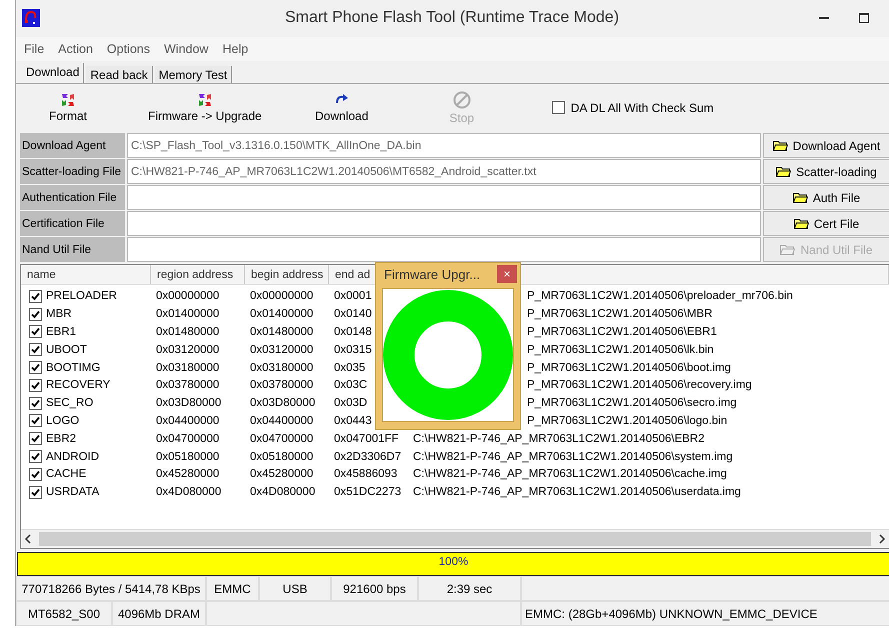 This screenshot has width=889, height=628. What do you see at coordinates (368, 492) in the screenshot?
I see `table-cell: 0x51DC2273` at bounding box center [368, 492].